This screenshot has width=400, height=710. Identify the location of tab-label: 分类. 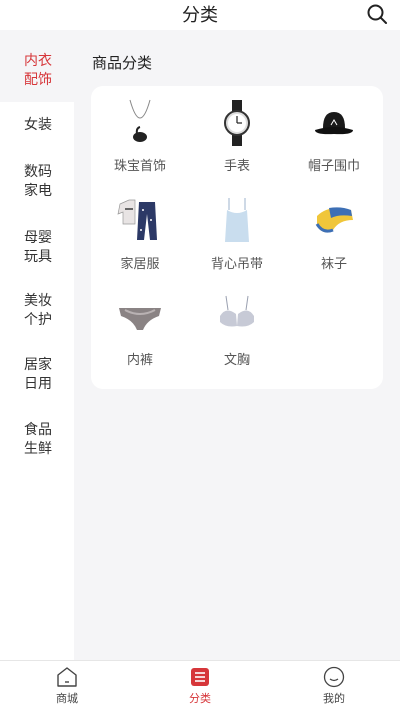
(200, 698).